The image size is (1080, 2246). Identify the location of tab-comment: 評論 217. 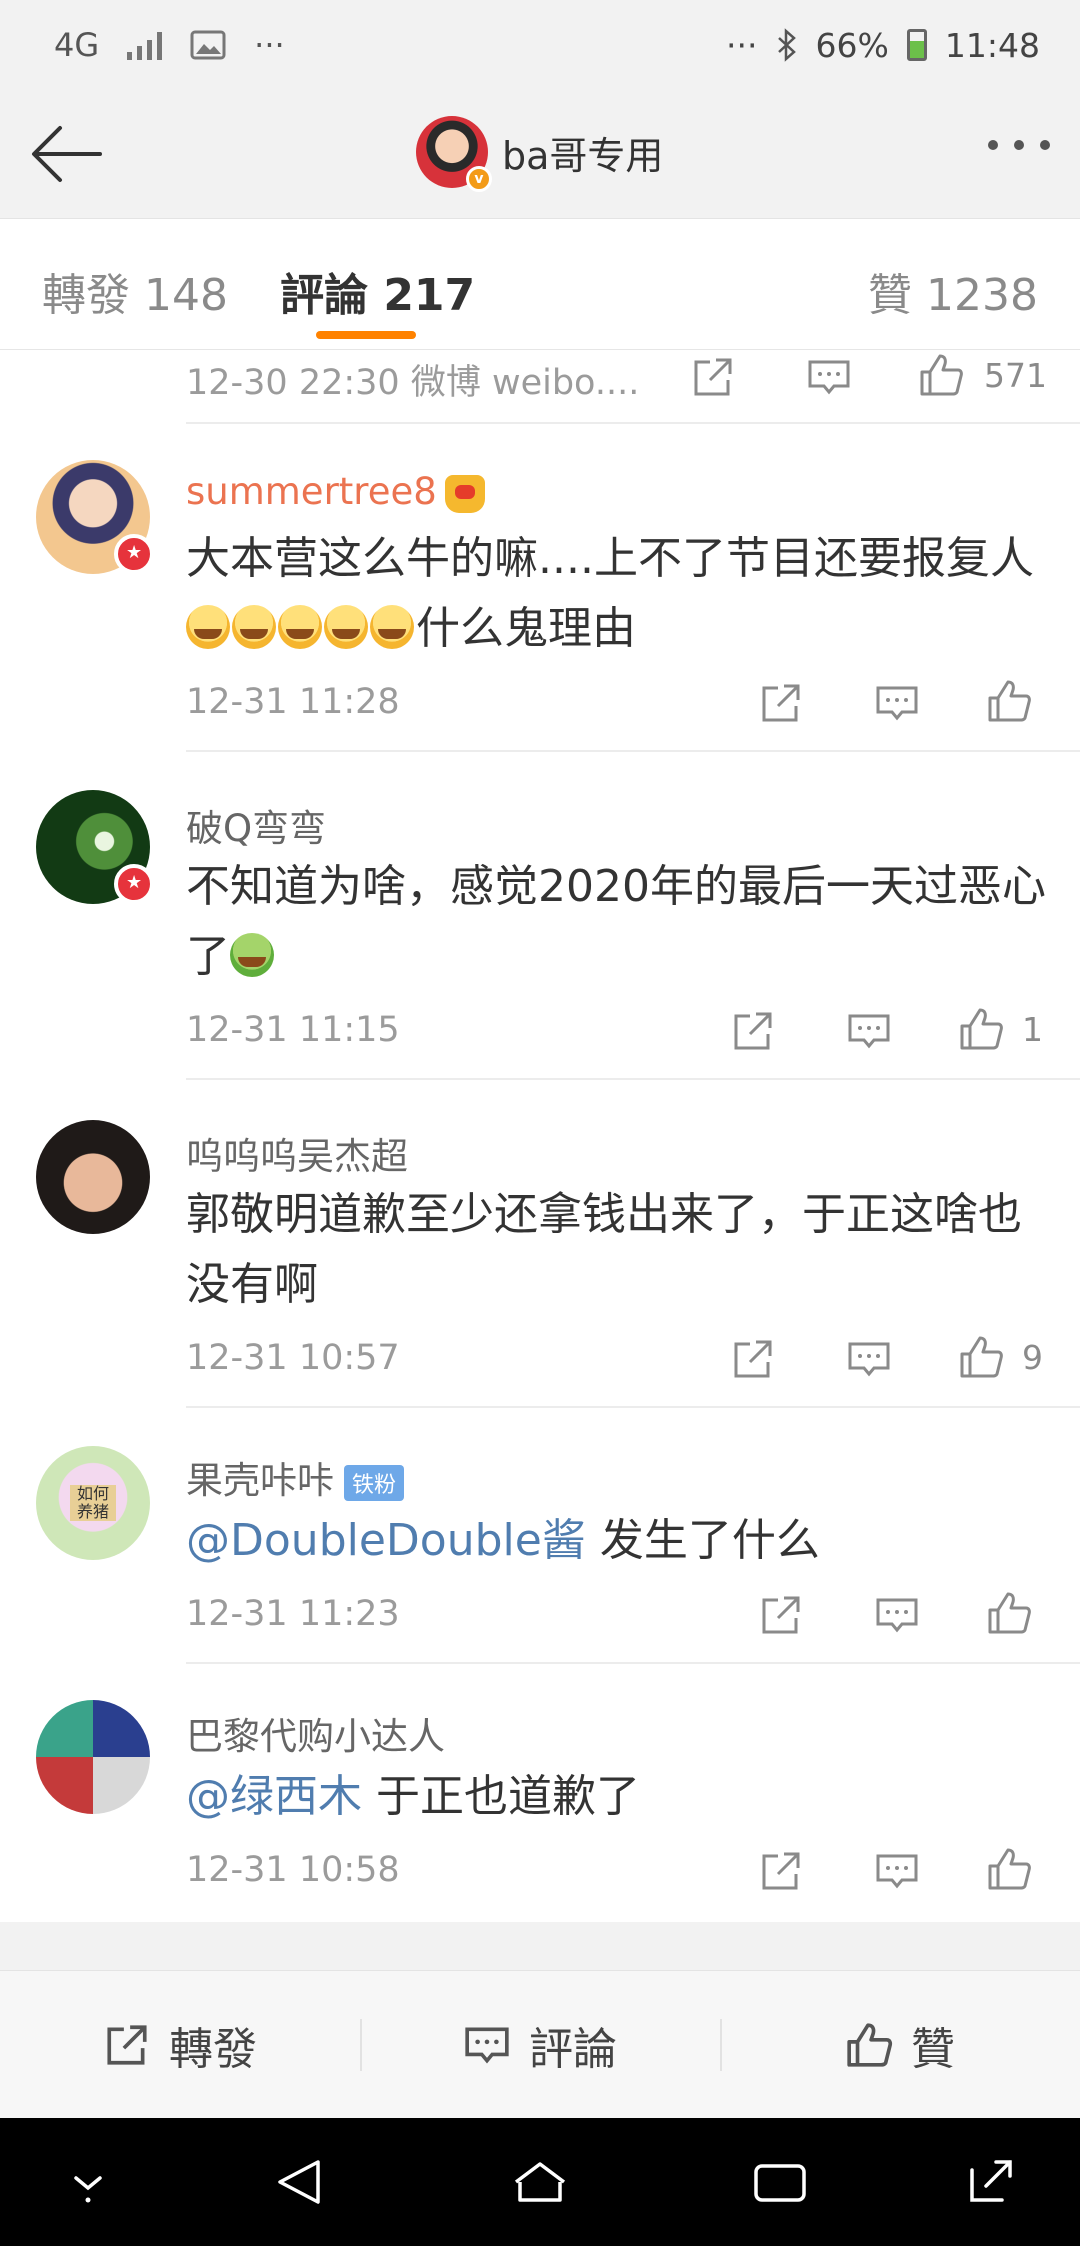
(377, 291).